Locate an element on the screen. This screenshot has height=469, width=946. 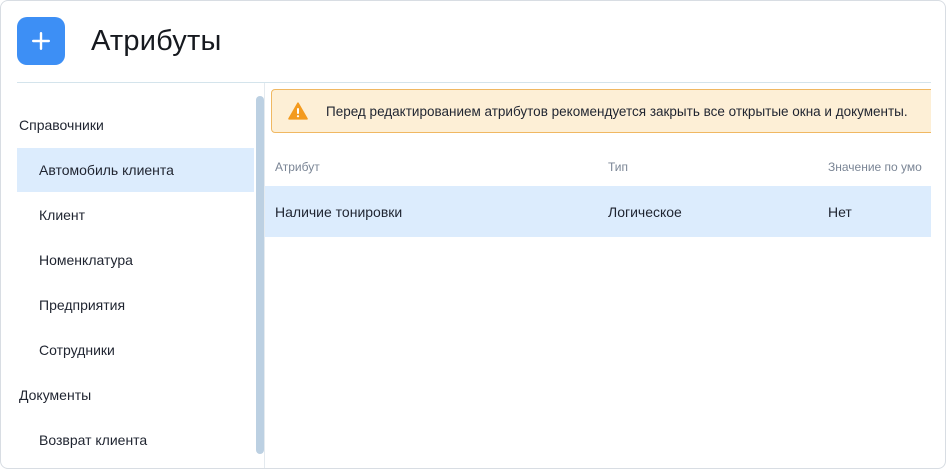
sidebar-section-documents: Документы is located at coordinates (55, 395).